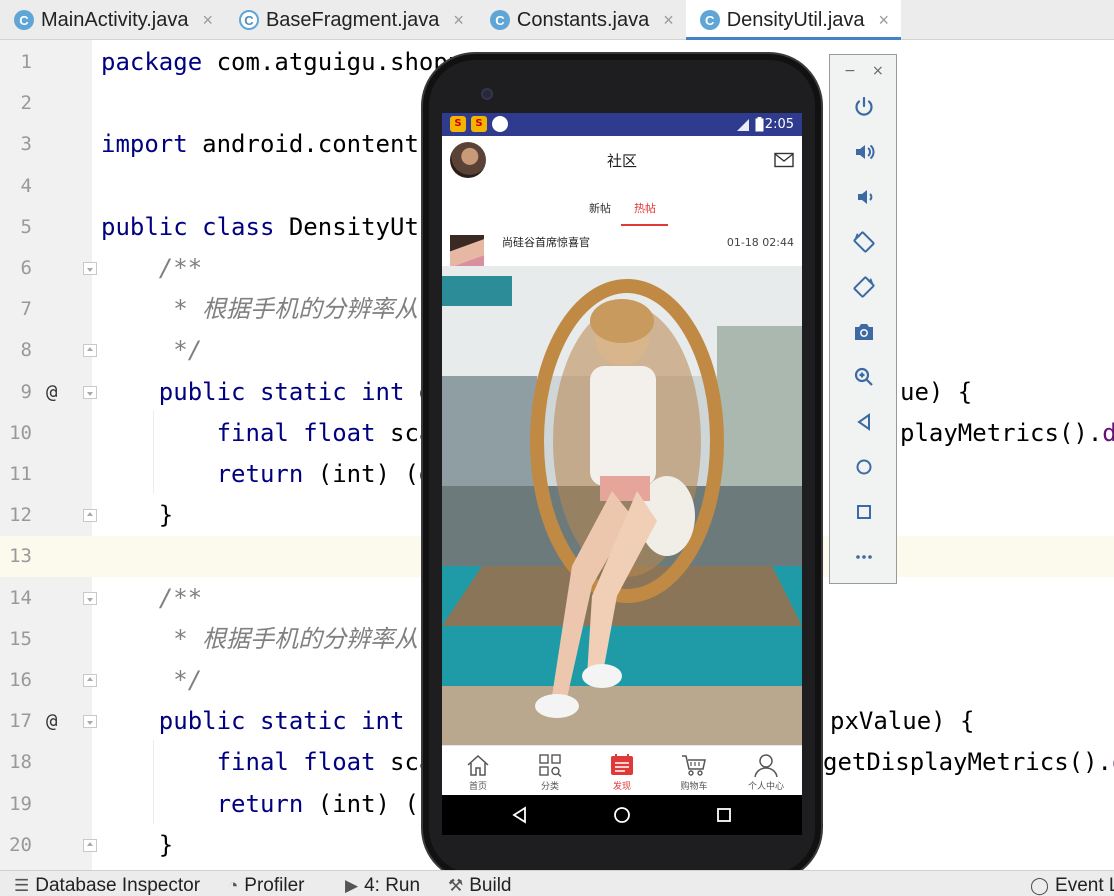  What do you see at coordinates (864, 467) in the screenshot?
I see `home-button` at bounding box center [864, 467].